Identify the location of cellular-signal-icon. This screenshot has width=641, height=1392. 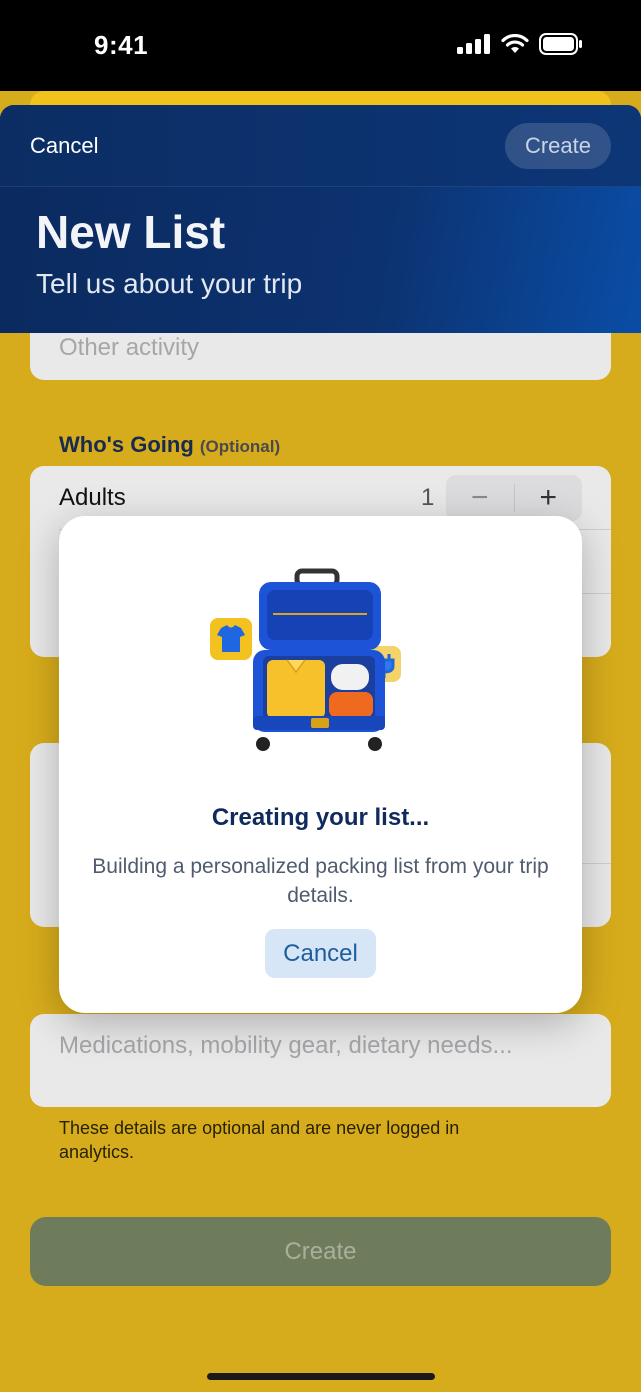
(473, 44).